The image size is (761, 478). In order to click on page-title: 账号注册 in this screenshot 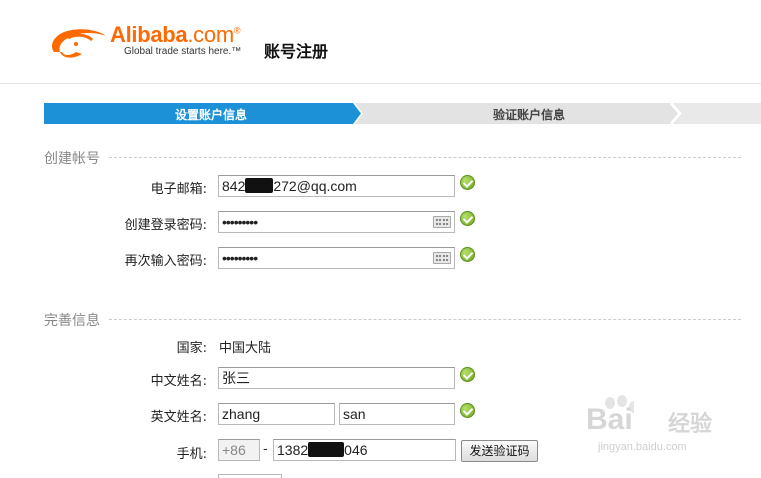, I will do `click(296, 51)`.